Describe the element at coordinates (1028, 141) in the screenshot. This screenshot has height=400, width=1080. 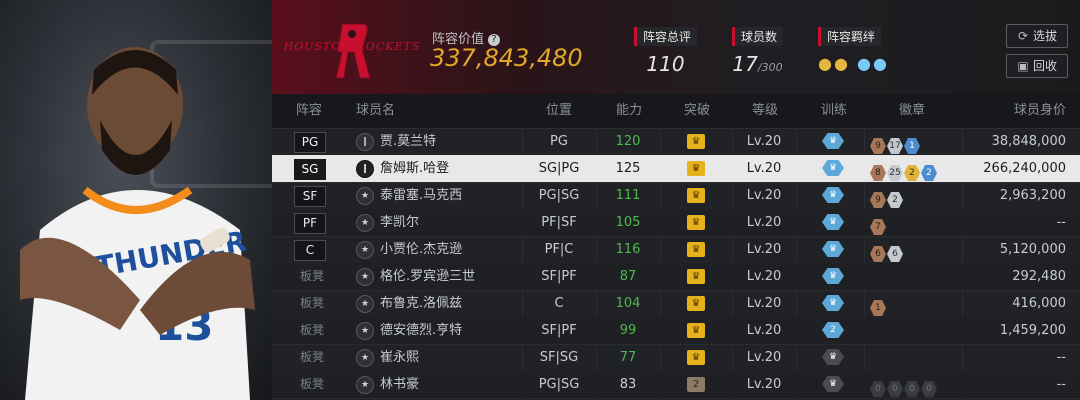
I see `player-value: 38,848,000` at that location.